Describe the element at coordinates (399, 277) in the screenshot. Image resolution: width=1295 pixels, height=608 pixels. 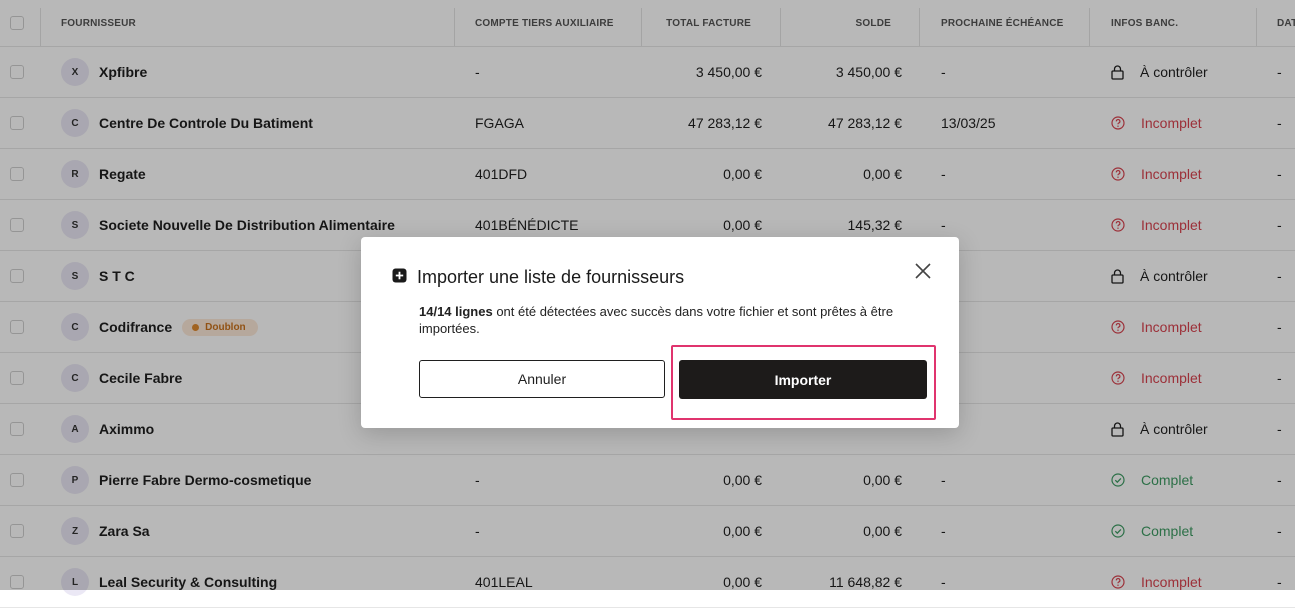
I see `plus-square-icon` at that location.